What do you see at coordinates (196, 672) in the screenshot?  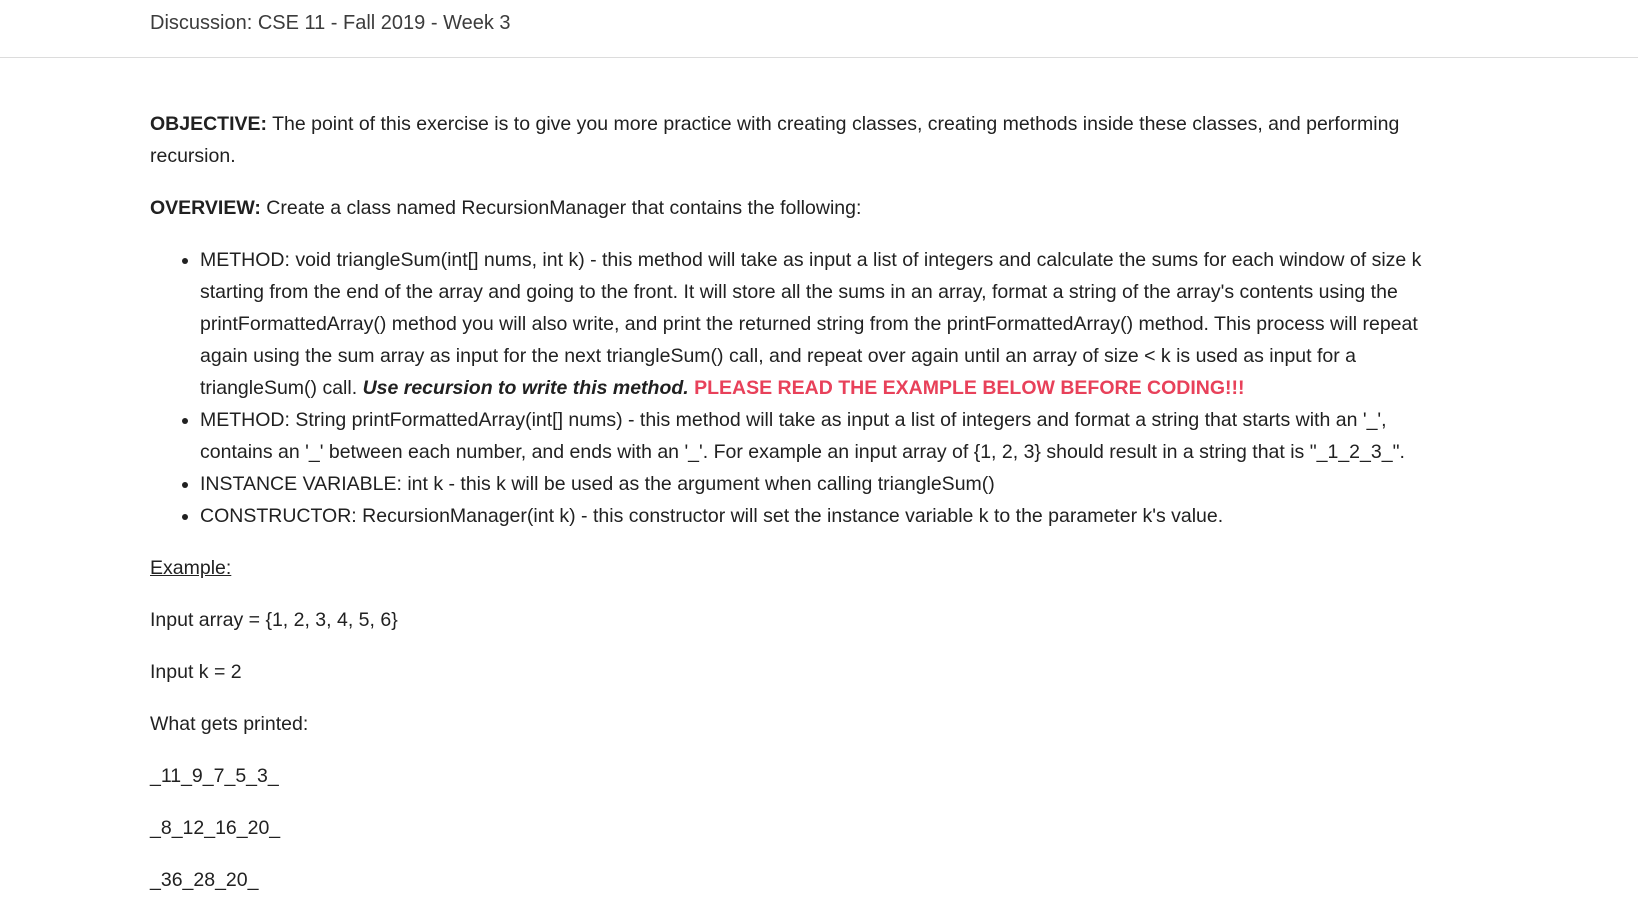 I see `example-input-k: Input k = 2` at bounding box center [196, 672].